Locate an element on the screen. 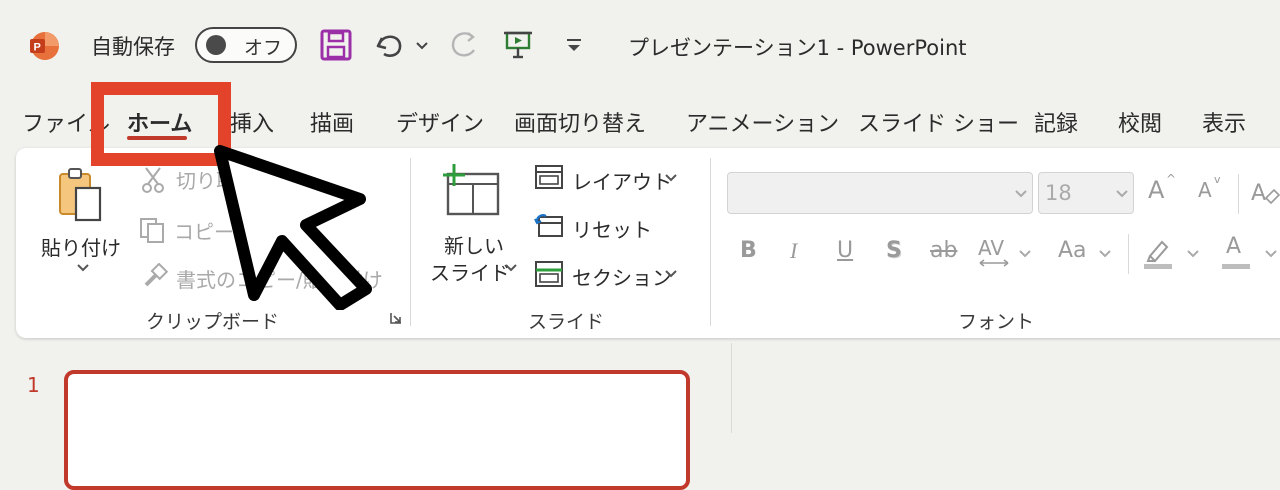  customize-toolbar-icon is located at coordinates (574, 45).